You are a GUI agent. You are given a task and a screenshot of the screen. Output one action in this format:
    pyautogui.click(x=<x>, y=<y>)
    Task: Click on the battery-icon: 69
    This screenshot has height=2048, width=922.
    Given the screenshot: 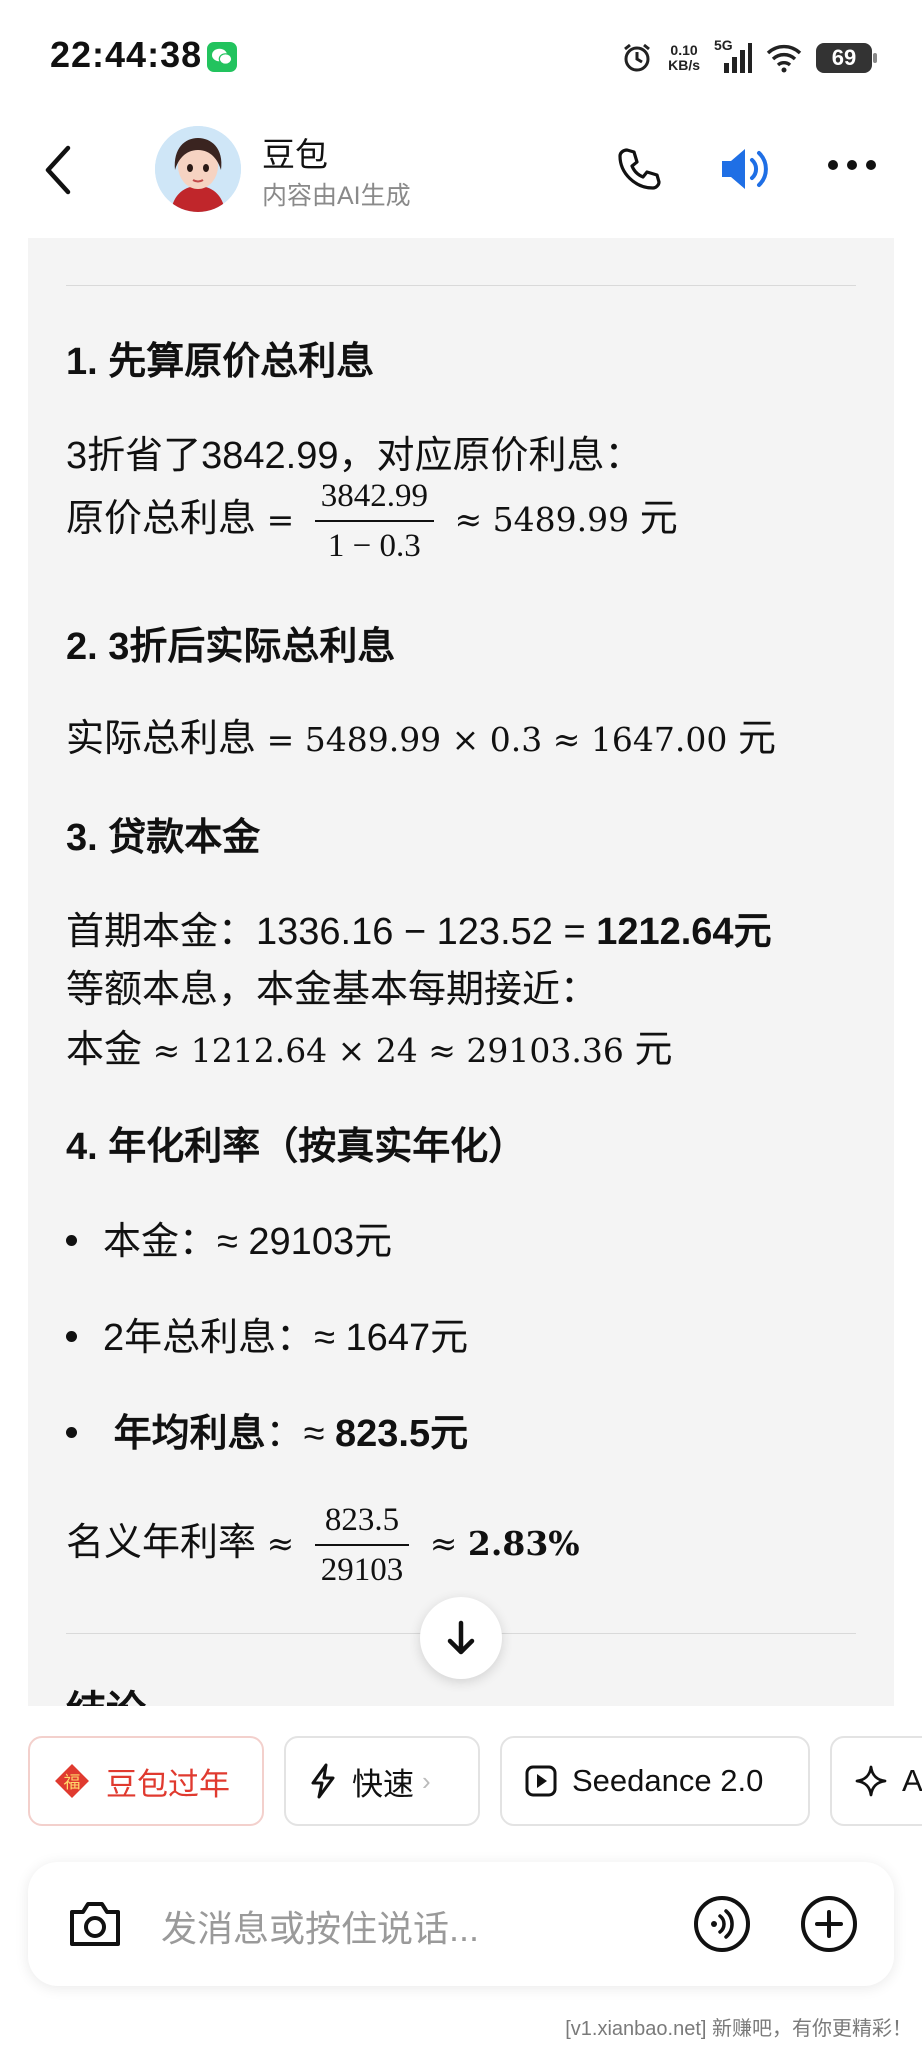 What is the action you would take?
    pyautogui.click(x=846, y=58)
    